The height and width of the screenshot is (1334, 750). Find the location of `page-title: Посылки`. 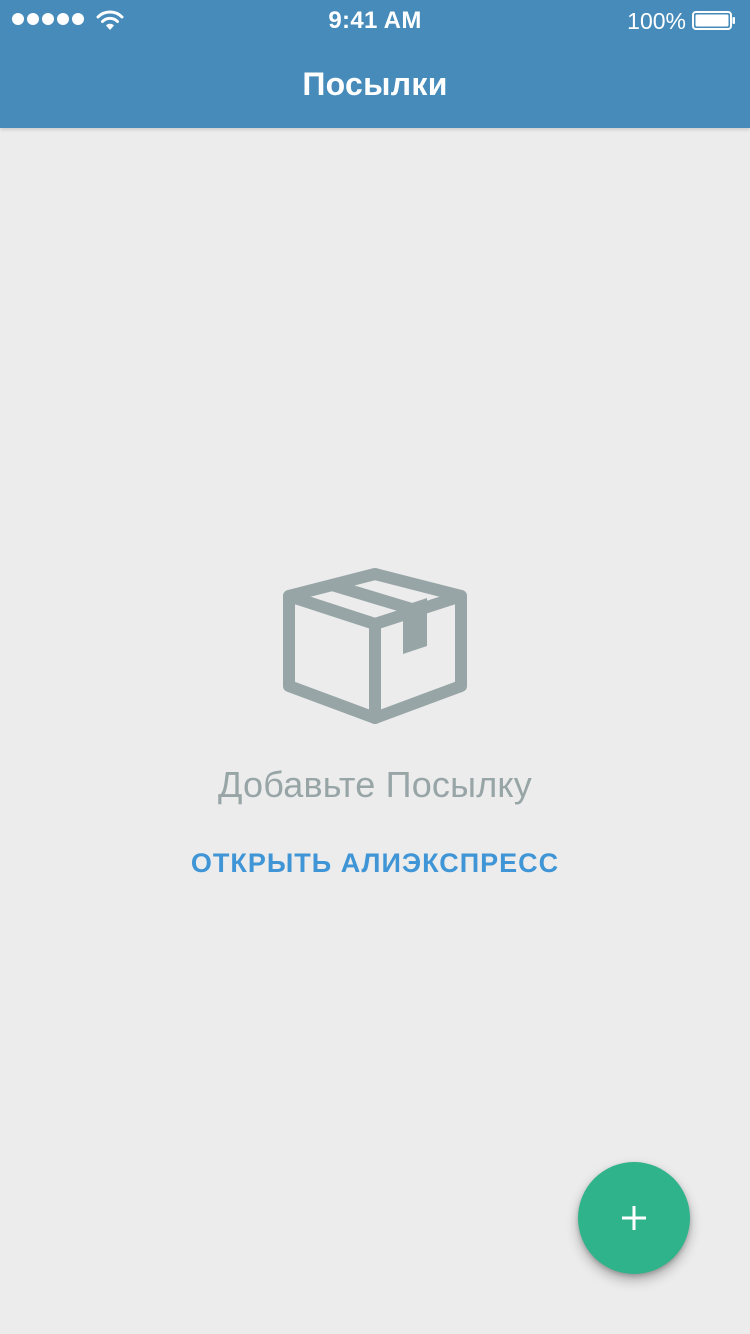

page-title: Посылки is located at coordinates (375, 84).